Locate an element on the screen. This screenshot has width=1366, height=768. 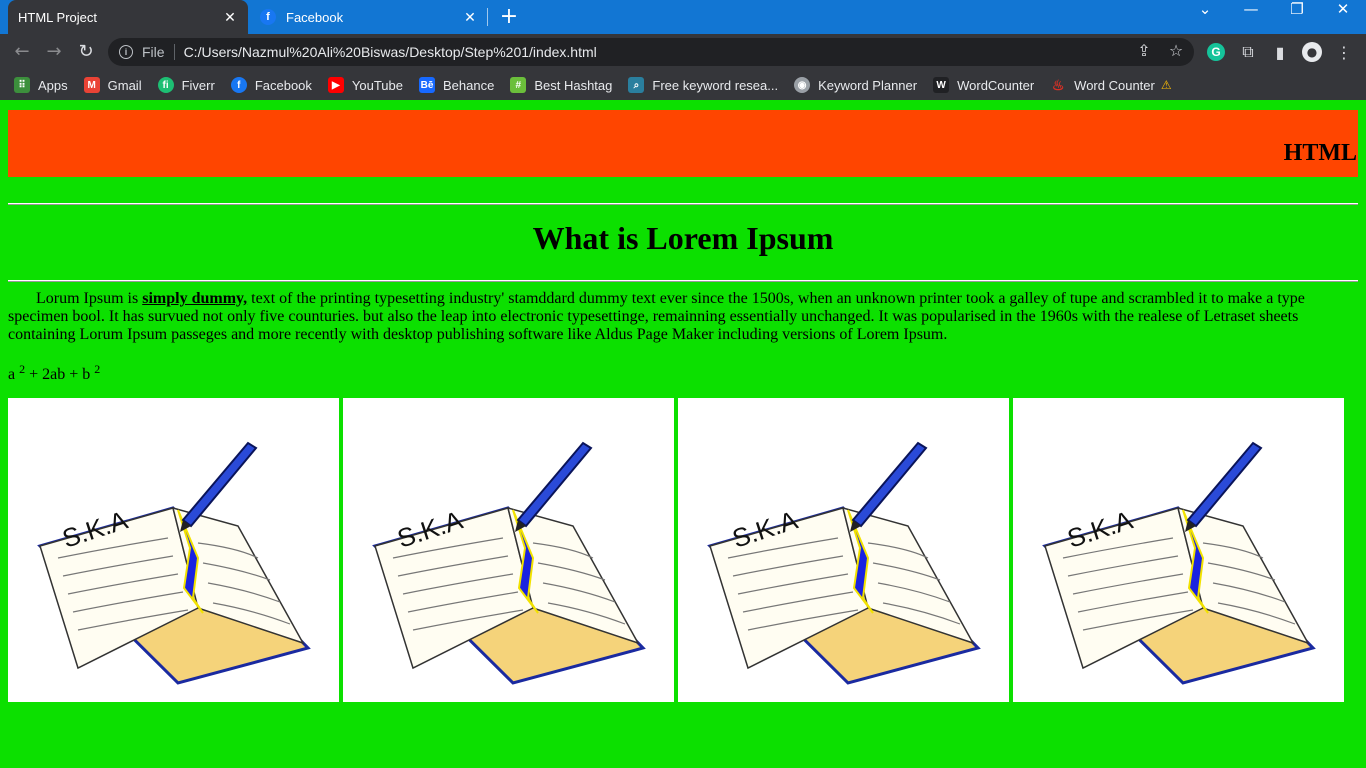
bookmark-facebook: f Facebook is located at coordinates (271, 85).